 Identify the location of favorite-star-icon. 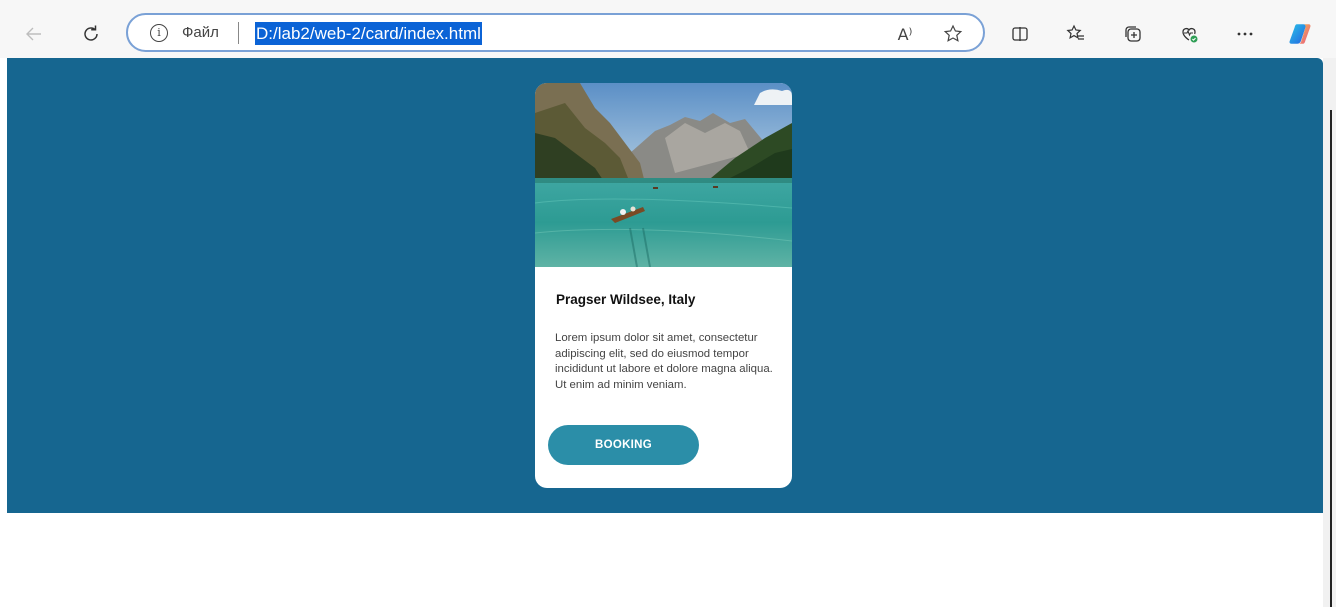
(953, 34).